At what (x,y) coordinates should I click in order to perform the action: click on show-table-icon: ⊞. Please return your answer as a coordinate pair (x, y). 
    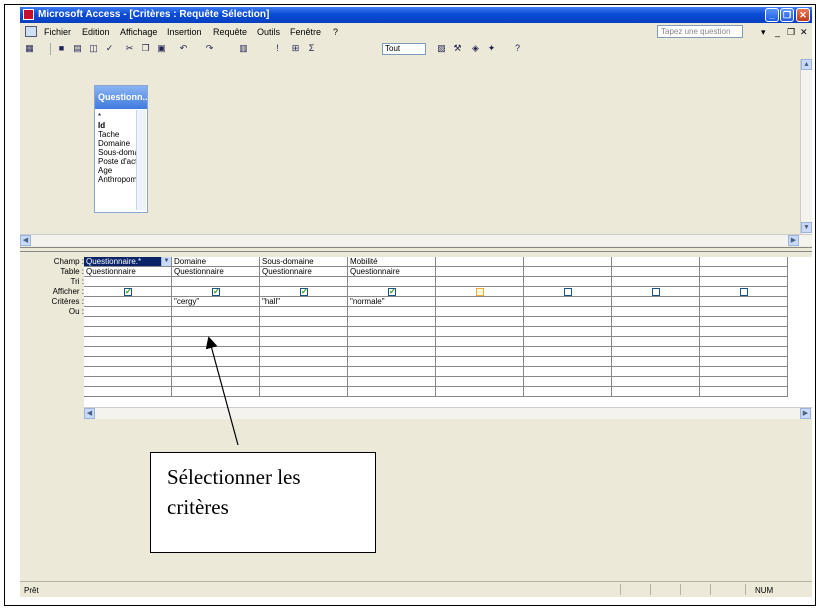
    Looking at the image, I should click on (295, 48).